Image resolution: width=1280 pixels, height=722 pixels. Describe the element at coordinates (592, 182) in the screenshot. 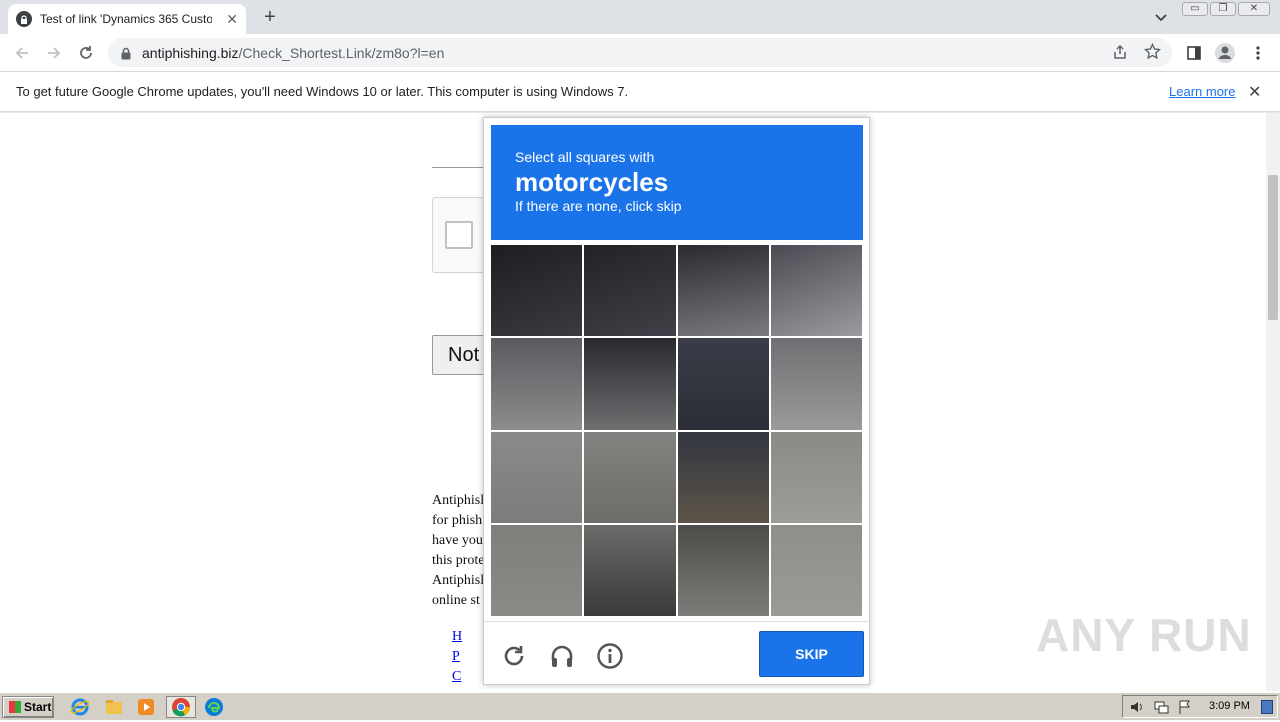

I see `captcha-keyword: motorcycles` at that location.